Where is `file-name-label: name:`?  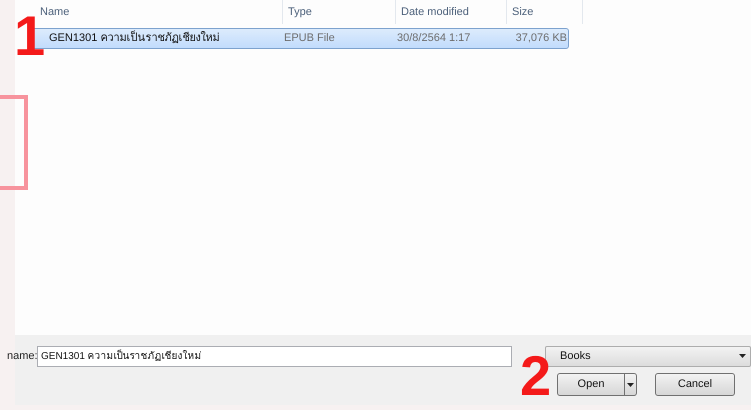 file-name-label: name: is located at coordinates (22, 356).